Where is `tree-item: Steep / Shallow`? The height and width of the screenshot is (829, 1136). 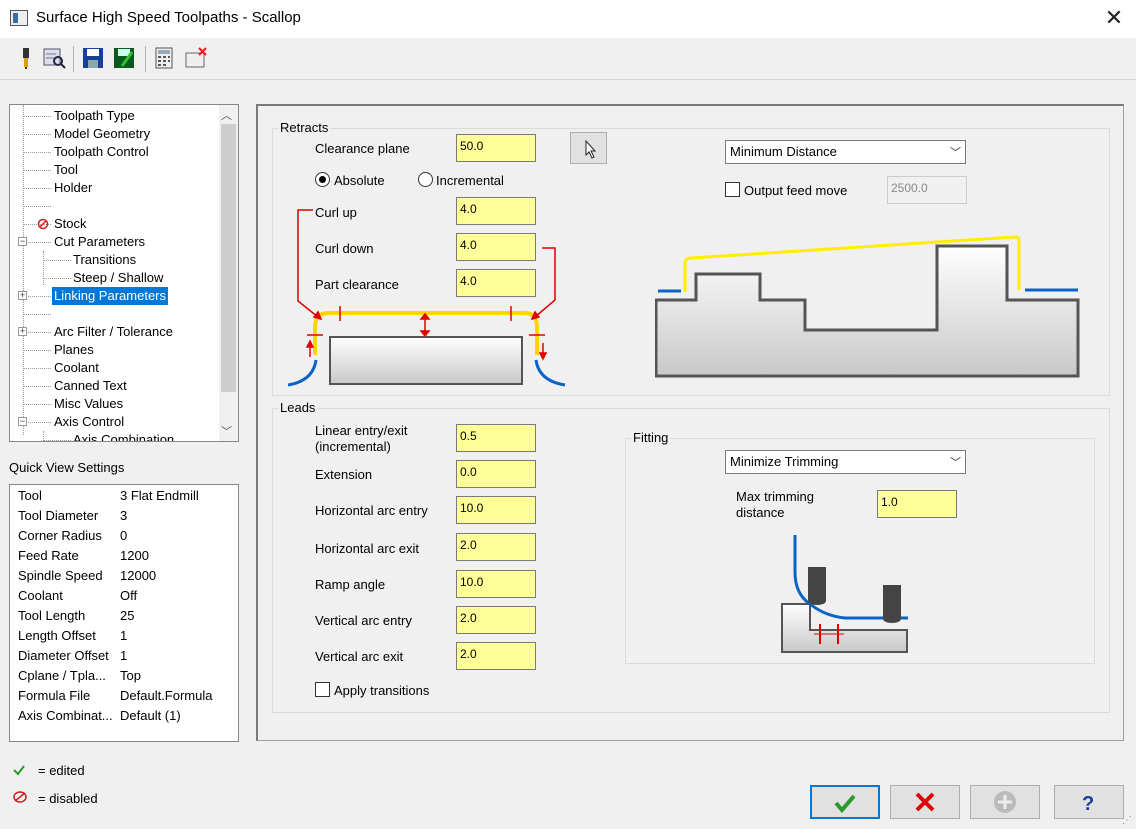
tree-item: Steep / Shallow is located at coordinates (118, 278).